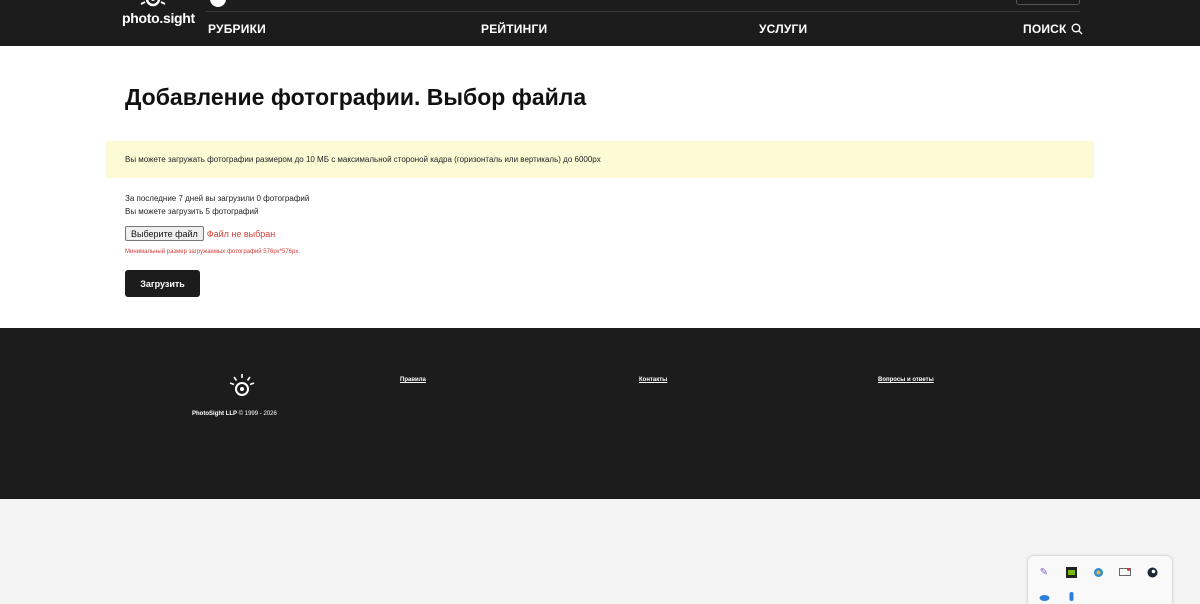 Image resolution: width=1200 pixels, height=604 pixels. I want to click on nav-services: УСЛУГИ, so click(783, 29).